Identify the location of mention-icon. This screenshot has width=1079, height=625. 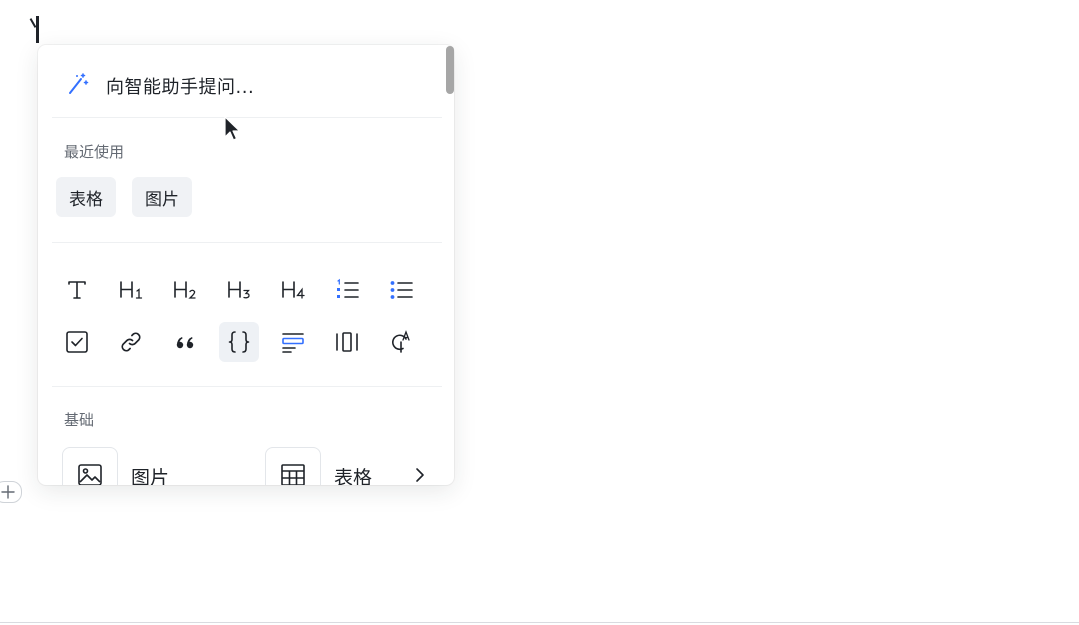
(401, 341).